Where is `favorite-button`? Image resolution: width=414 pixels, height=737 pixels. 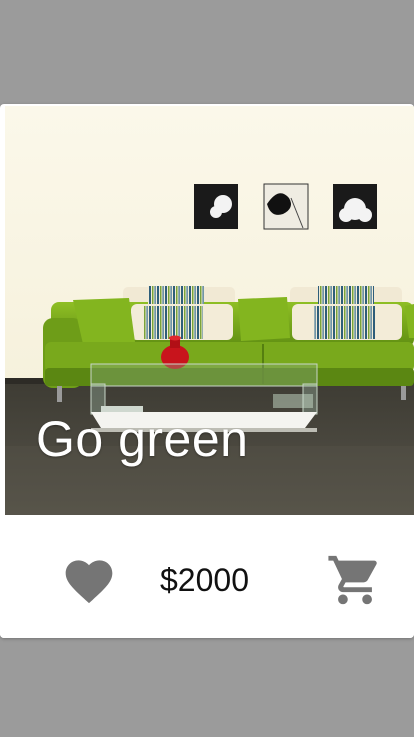
favorite-button is located at coordinates (89, 579).